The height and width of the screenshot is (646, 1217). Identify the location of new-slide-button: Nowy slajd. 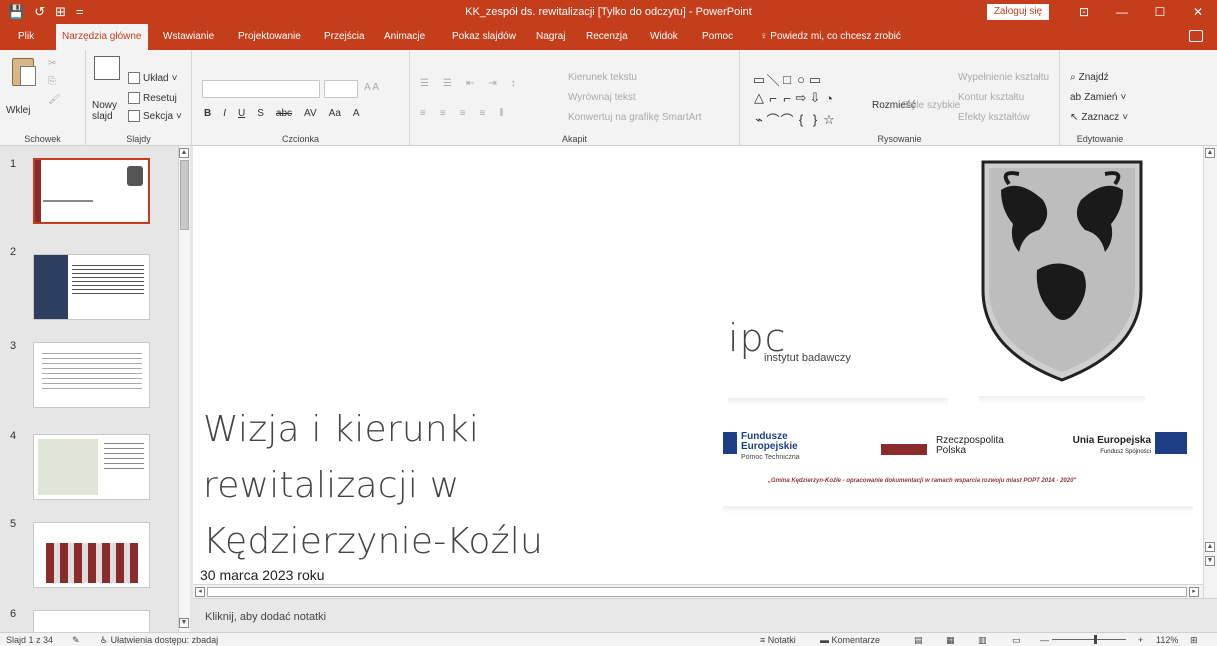
(107, 111).